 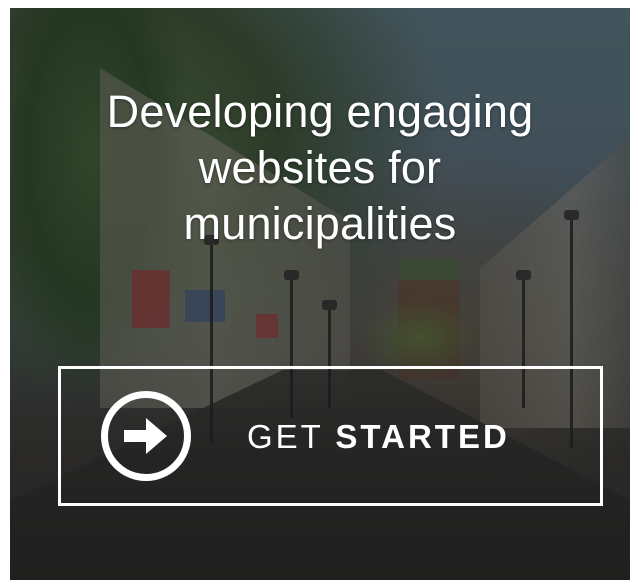 I want to click on headline-line: websites for, so click(x=320, y=167).